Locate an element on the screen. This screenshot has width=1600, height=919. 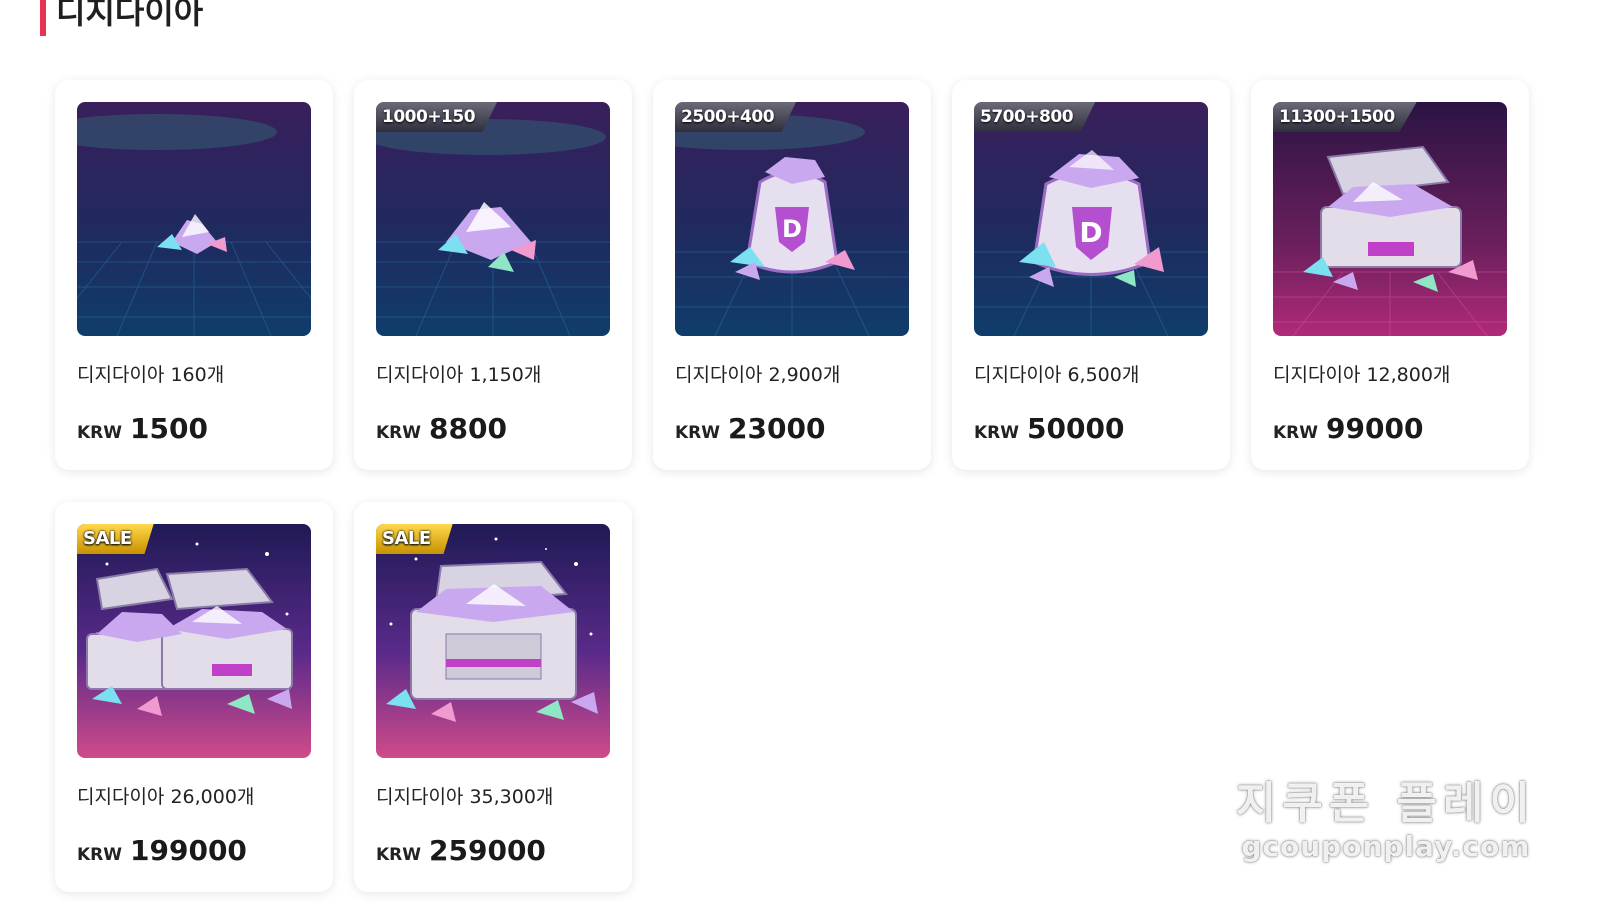
product-image: 1000+150 is located at coordinates (493, 219).